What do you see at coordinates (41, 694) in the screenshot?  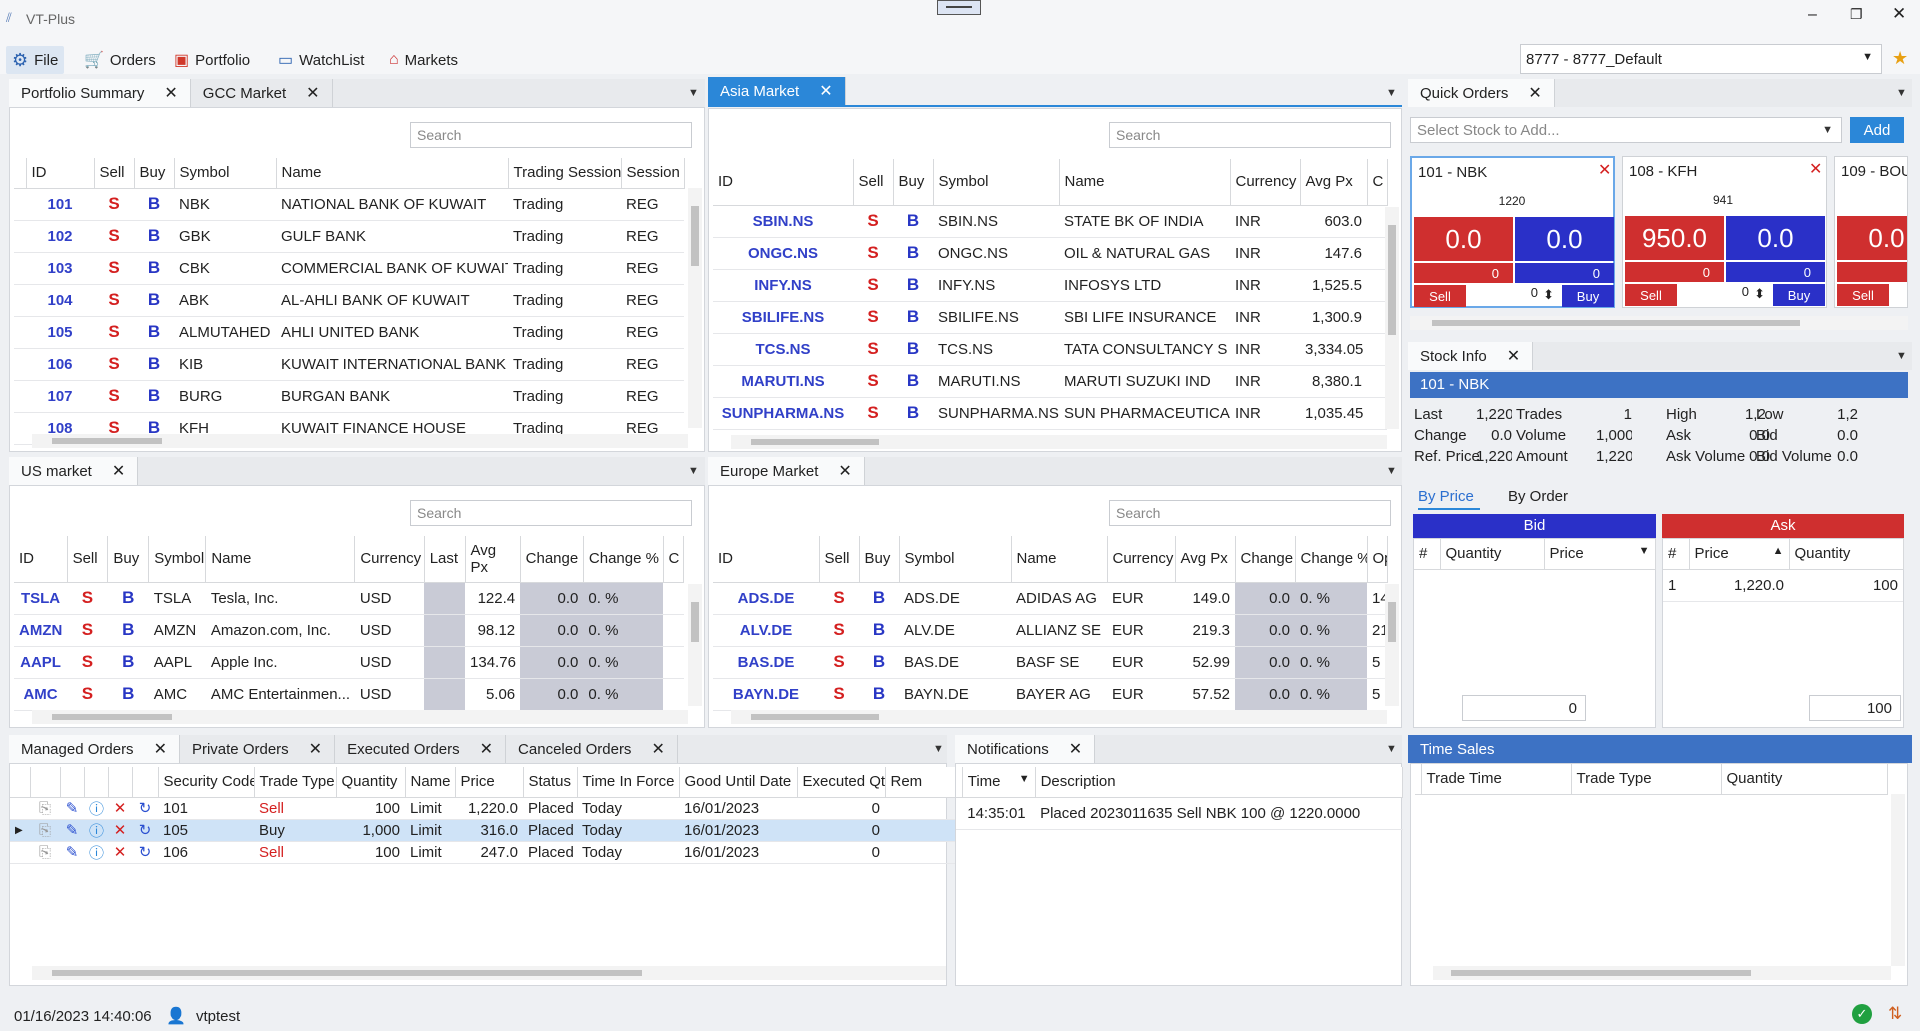 I see `cell-id: AMC` at bounding box center [41, 694].